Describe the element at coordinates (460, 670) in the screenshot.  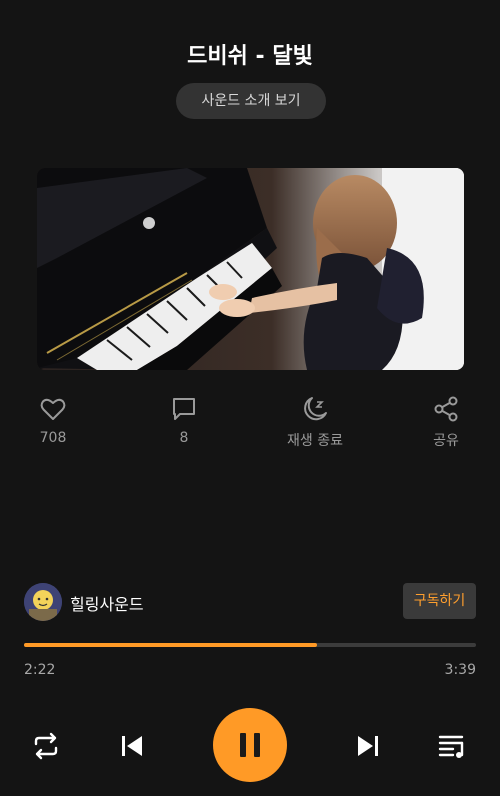
I see `total-time: 3:39` at that location.